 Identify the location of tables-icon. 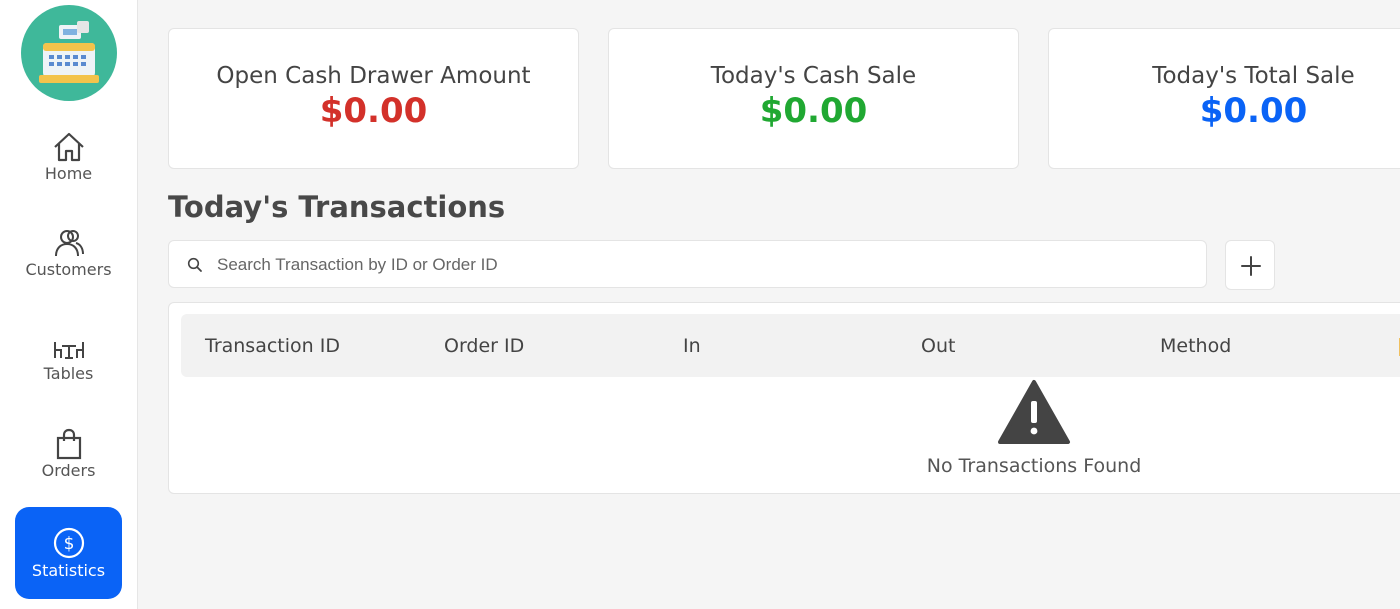
(68, 350).